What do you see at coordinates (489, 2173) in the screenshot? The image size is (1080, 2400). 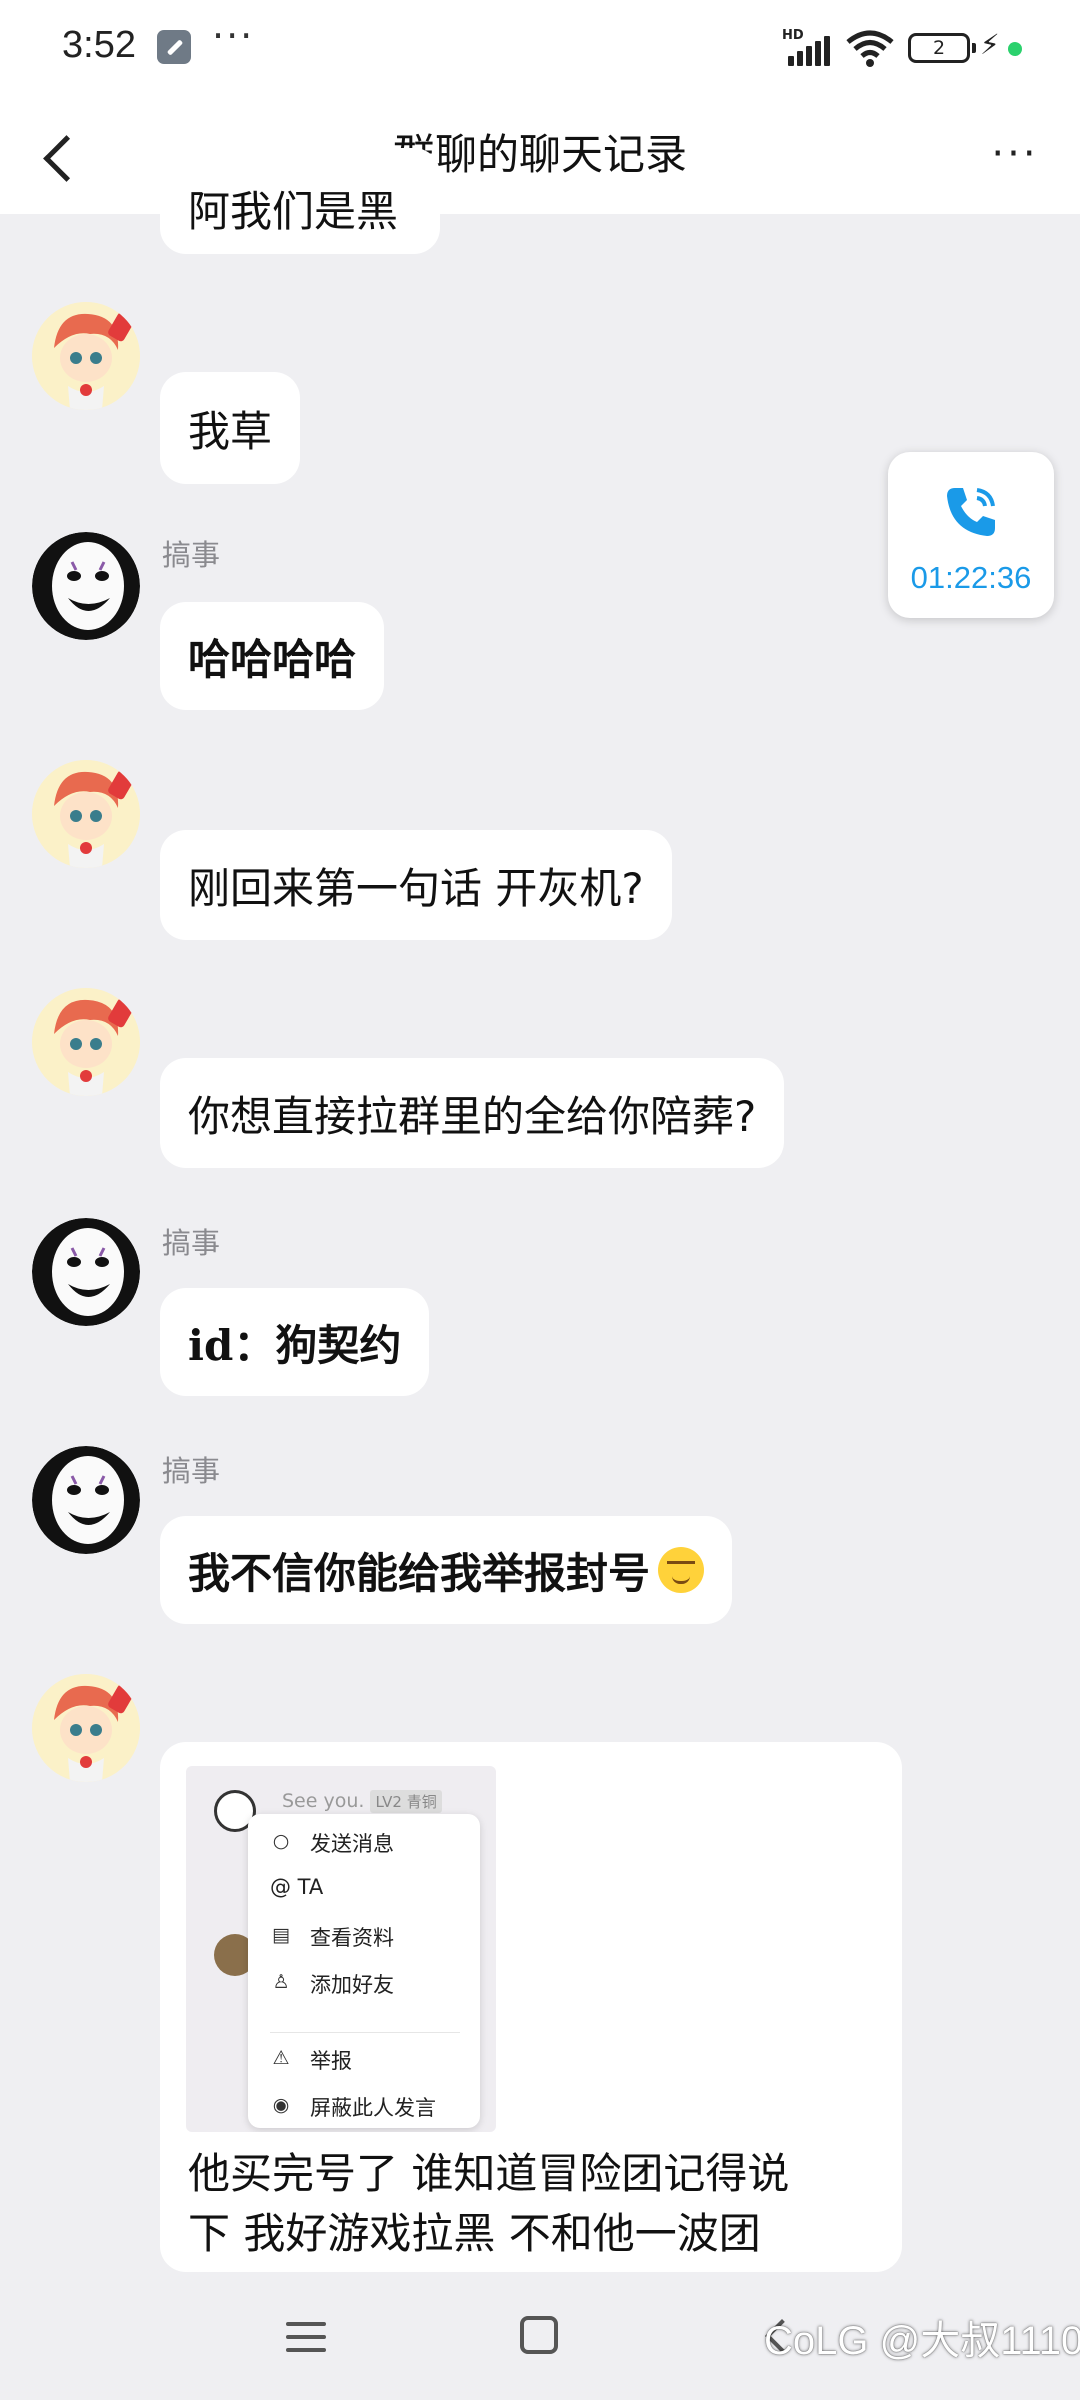 I see `message-text: 他买完号了 谁知道冒险团记得说` at bounding box center [489, 2173].